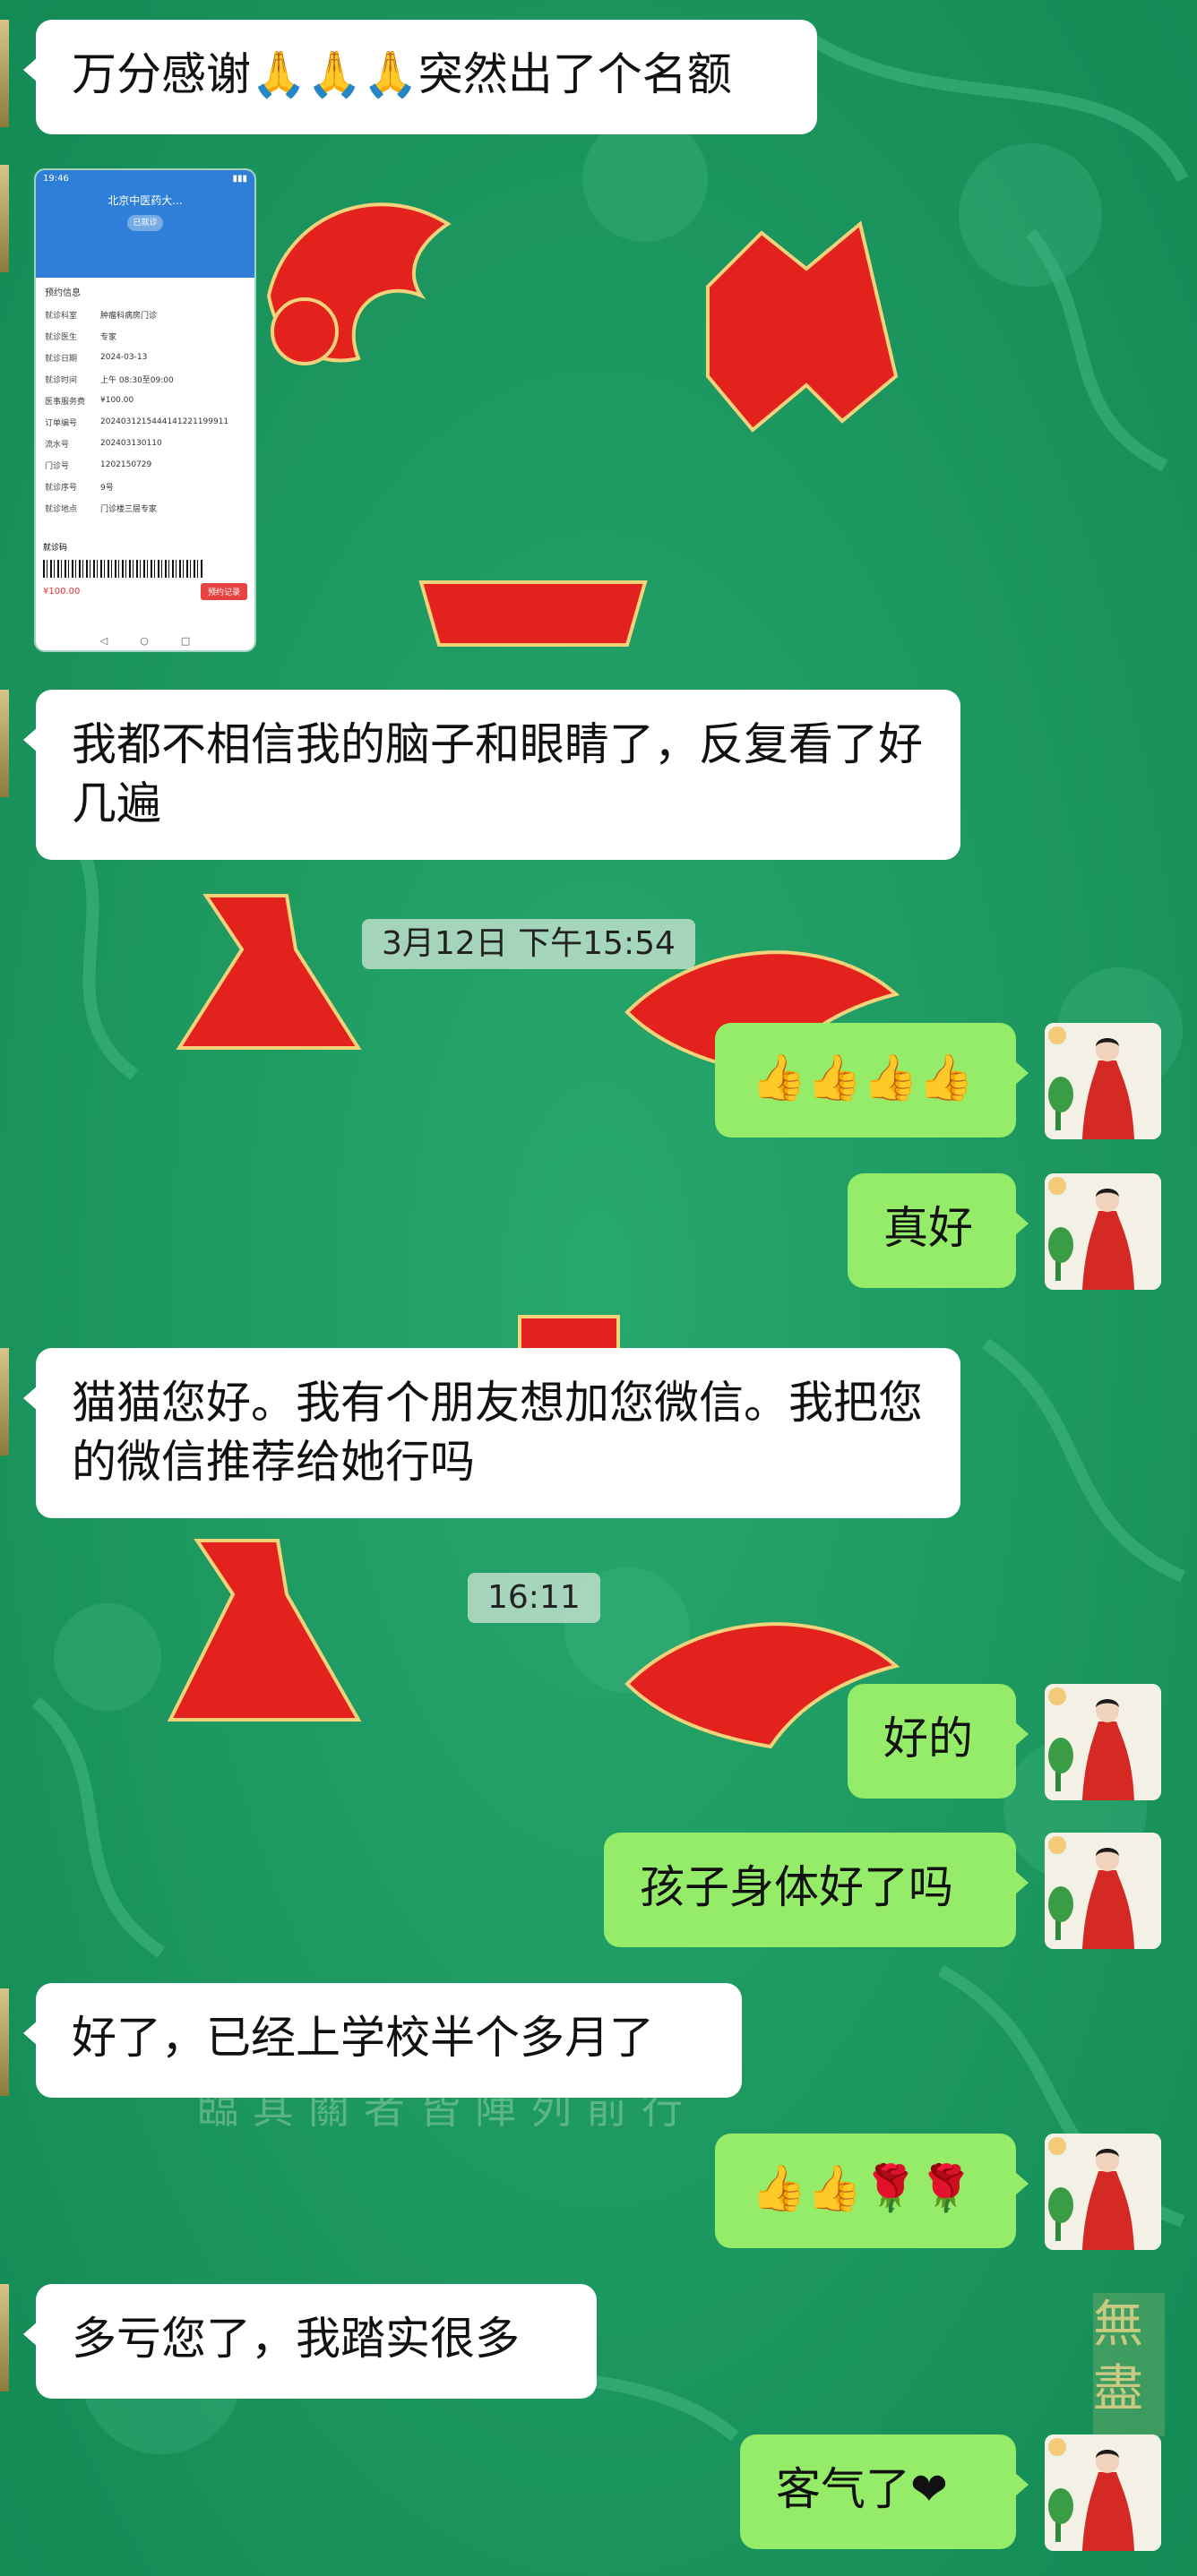 The width and height of the screenshot is (1197, 2576). I want to click on outgoing-message: 👍👍🌹🌹, so click(872, 2191).